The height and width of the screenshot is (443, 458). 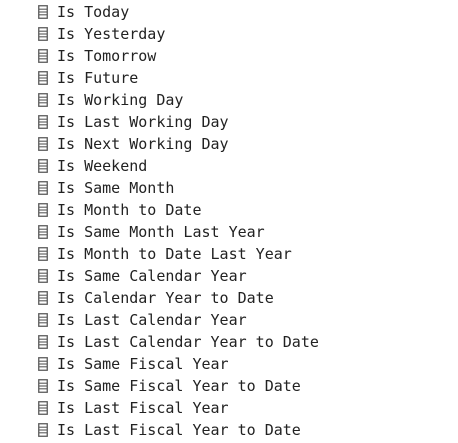 I want to click on field-label: Is Yesterday, so click(x=111, y=34).